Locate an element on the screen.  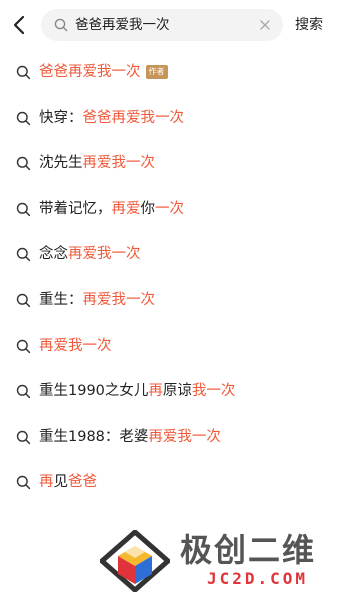
search-input: 爸爸再爱我一次 is located at coordinates (122, 25).